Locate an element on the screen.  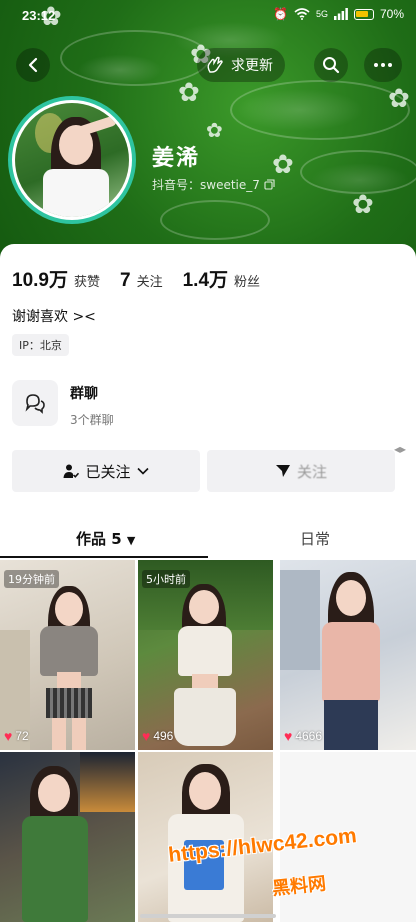
stat-likes-label: 获赞 is located at coordinates (86, 282).